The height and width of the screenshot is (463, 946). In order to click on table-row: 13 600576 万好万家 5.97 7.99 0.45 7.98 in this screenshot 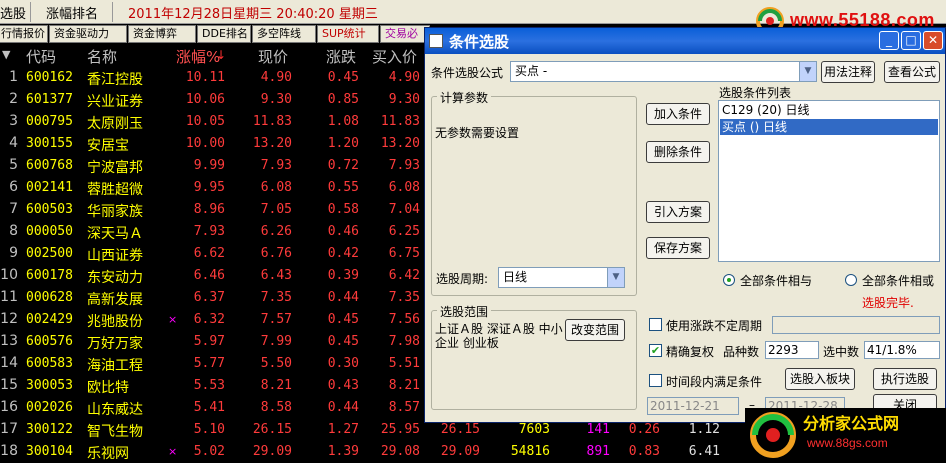, I will do `click(215, 341)`.